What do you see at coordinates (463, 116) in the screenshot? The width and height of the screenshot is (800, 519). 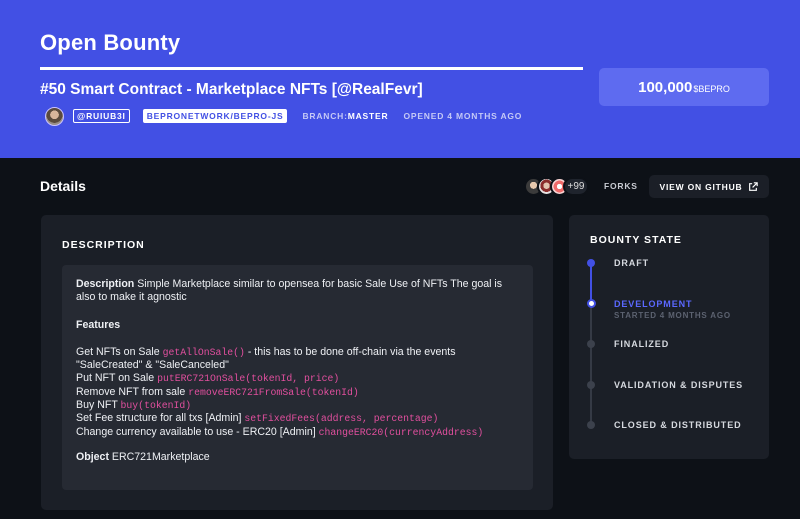 I see `opened-time: OPENED 4 MONTHS AGO` at bounding box center [463, 116].